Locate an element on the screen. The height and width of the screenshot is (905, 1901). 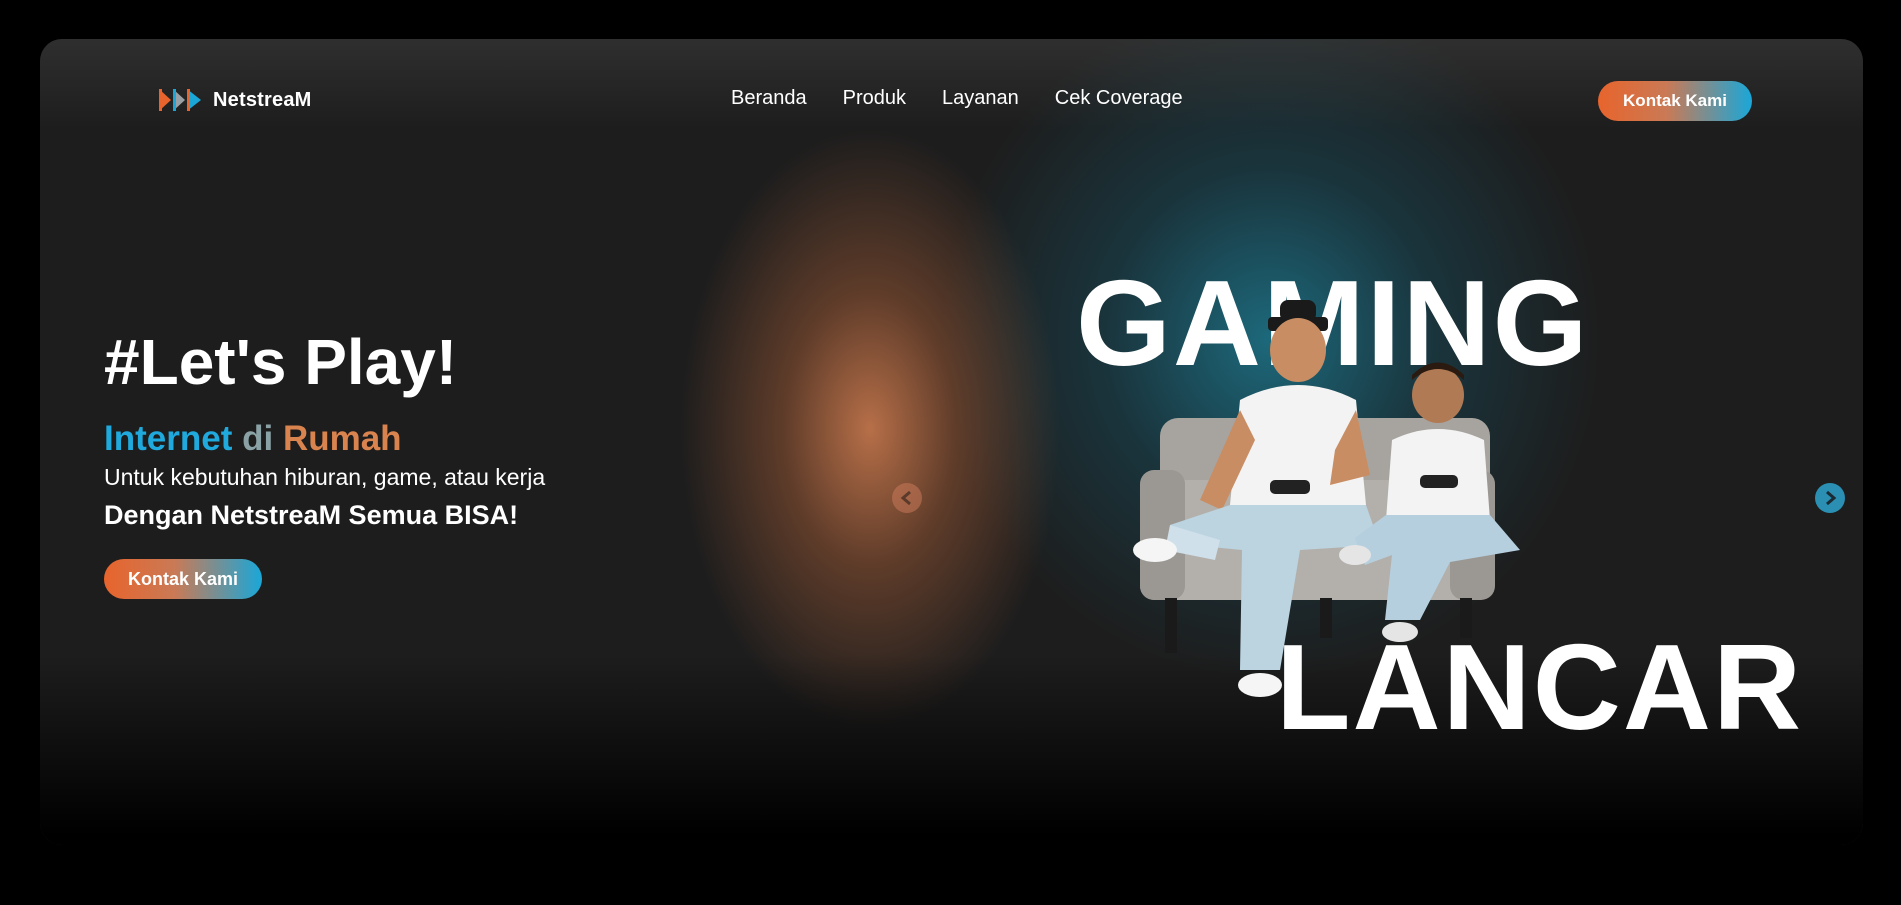
chevron-left-icon is located at coordinates (905, 498).